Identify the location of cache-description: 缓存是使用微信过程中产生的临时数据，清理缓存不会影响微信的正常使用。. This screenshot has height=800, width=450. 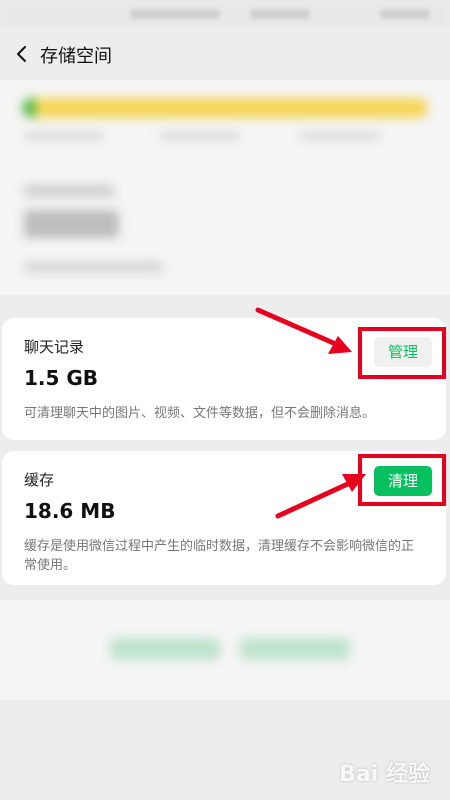
(219, 556).